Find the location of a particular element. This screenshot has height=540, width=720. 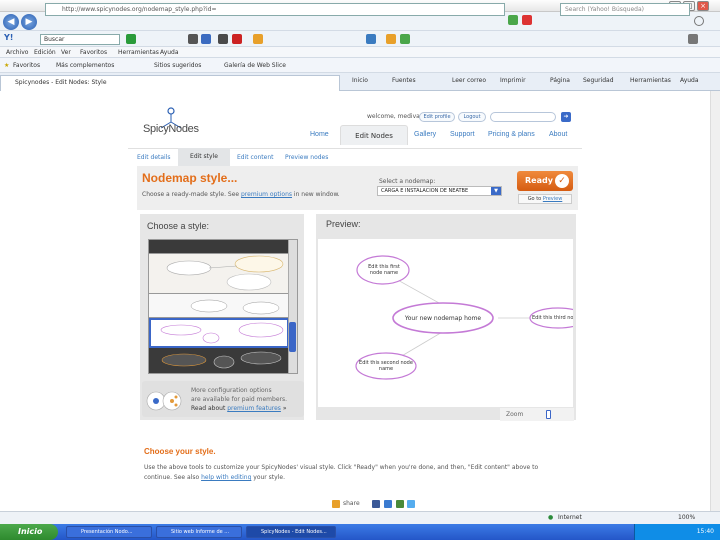

promo-line-1: More configuration options is located at coordinates (231, 390).